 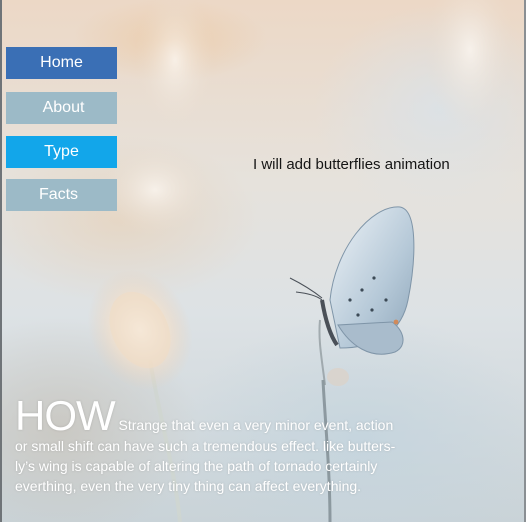 I want to click on nav-item-about: About, so click(x=61, y=108).